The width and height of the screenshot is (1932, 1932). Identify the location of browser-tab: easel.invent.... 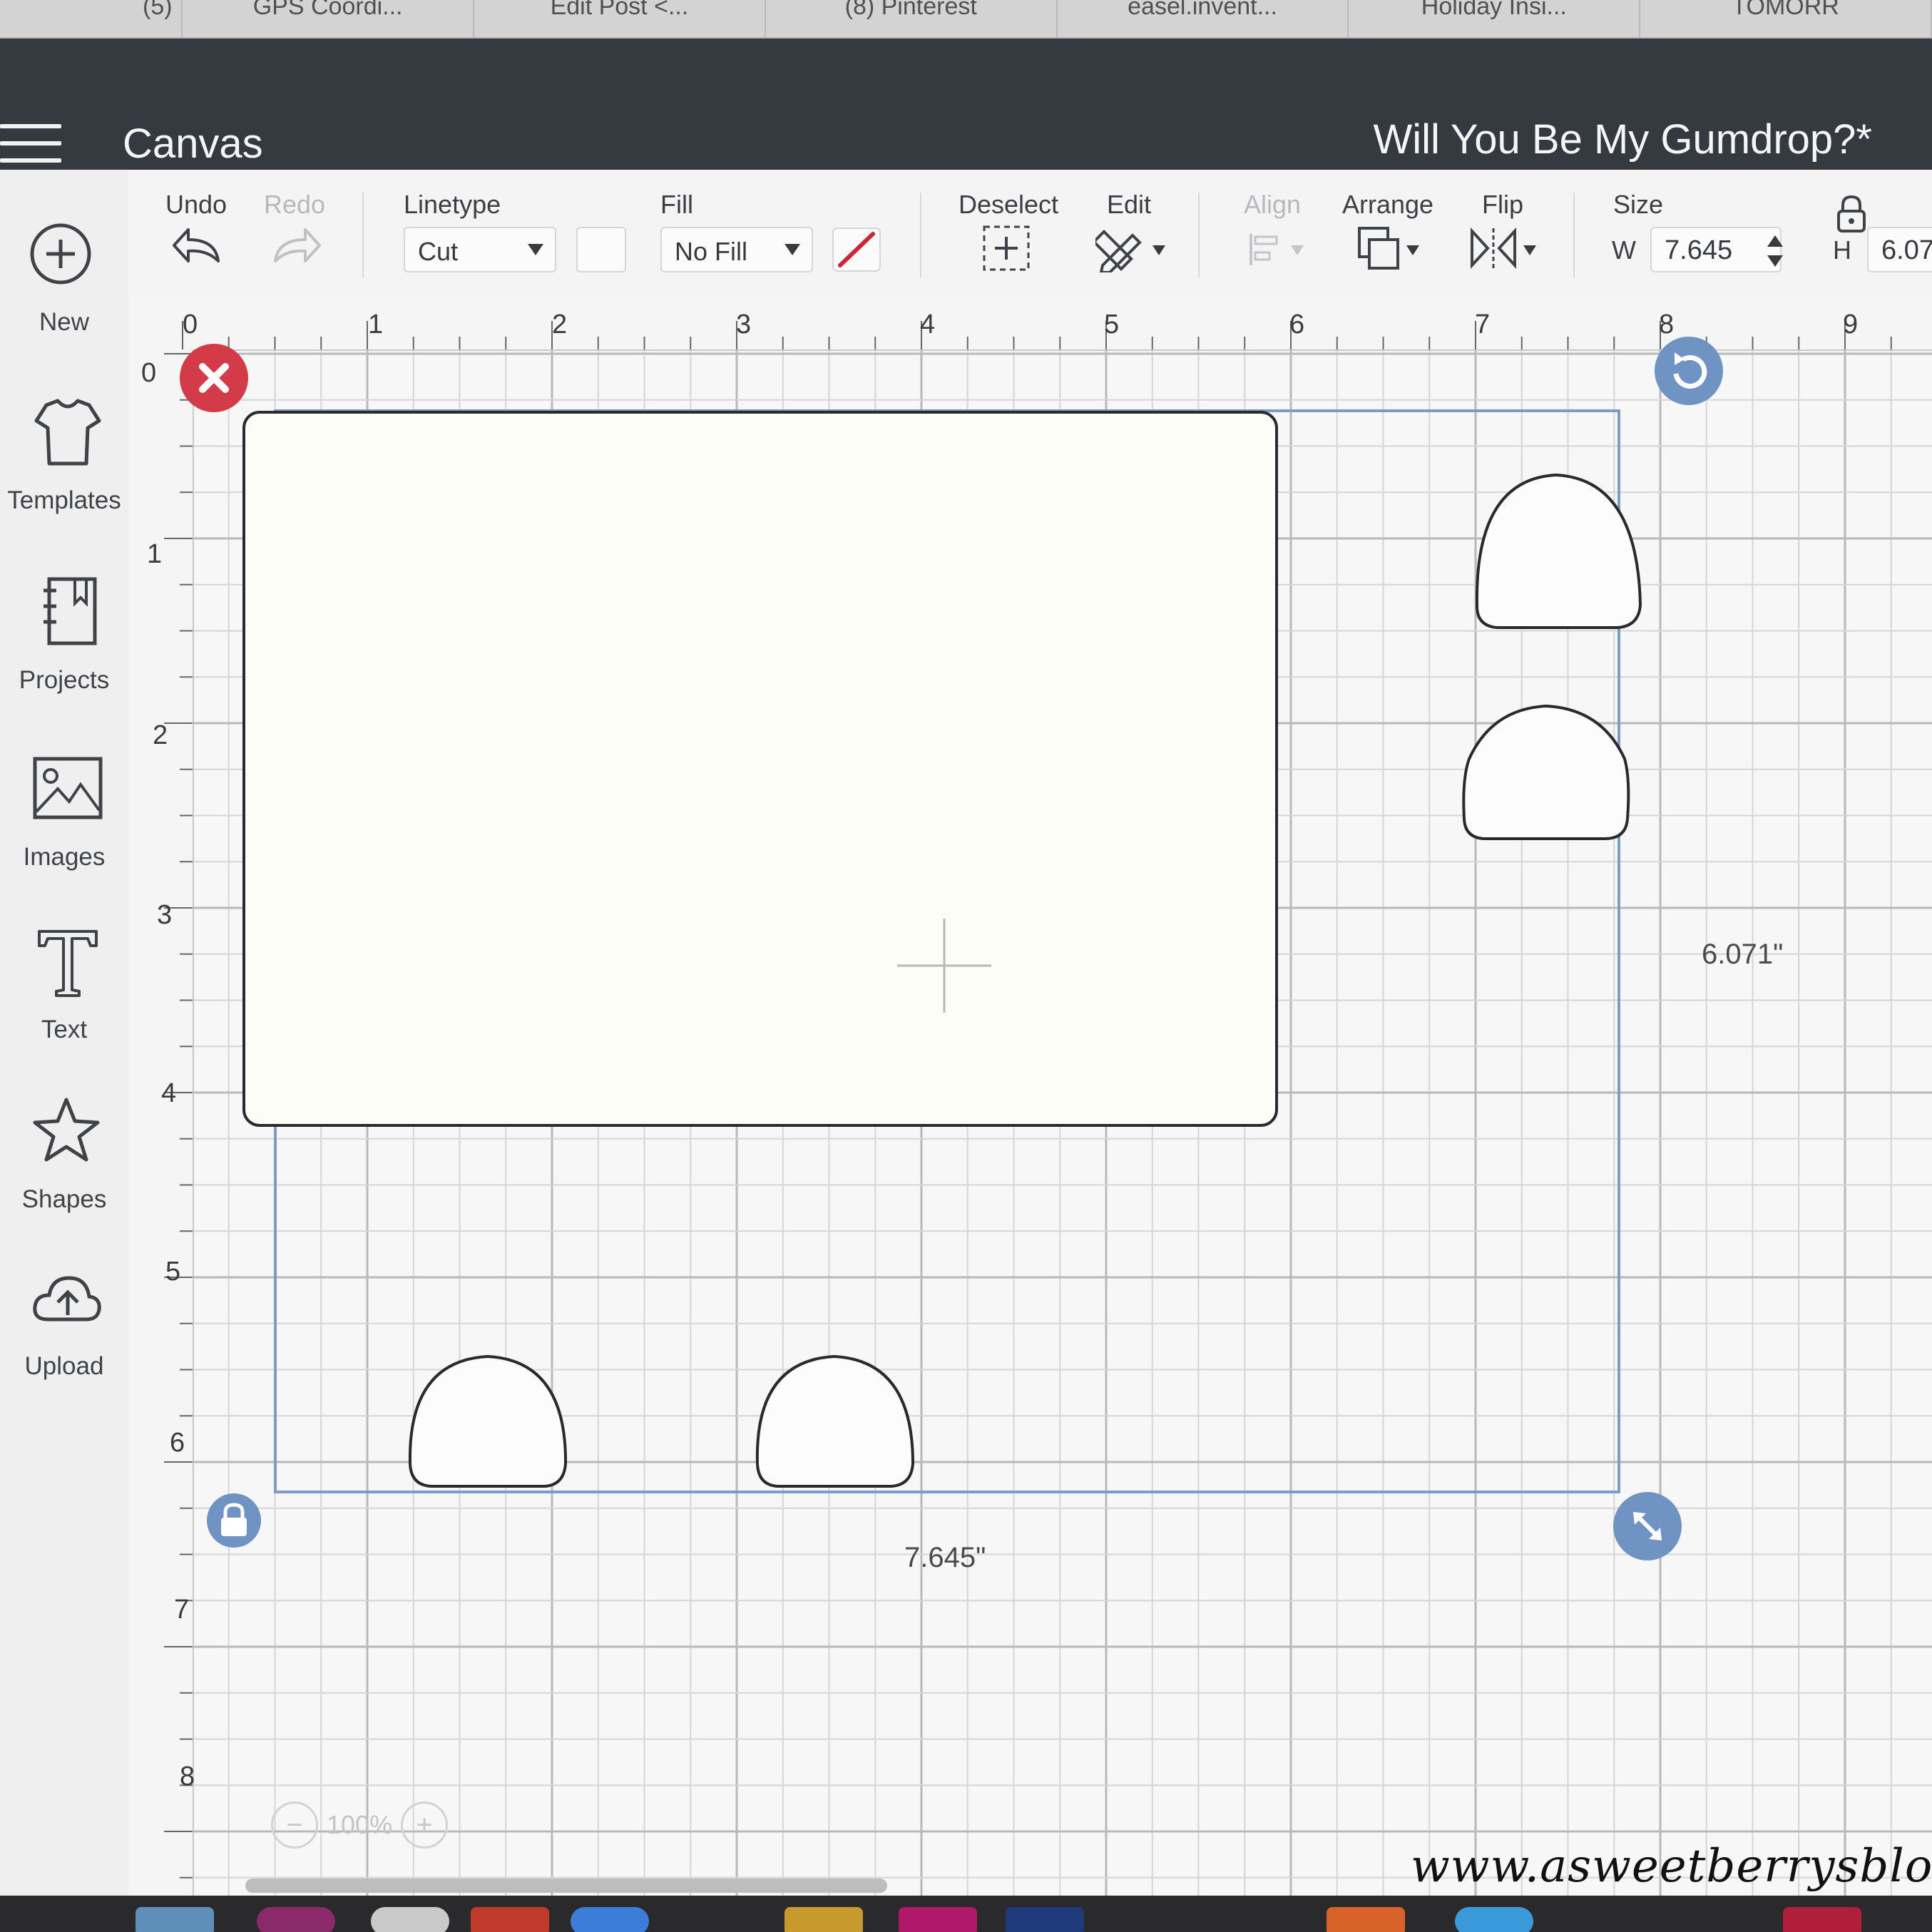
(1203, 18).